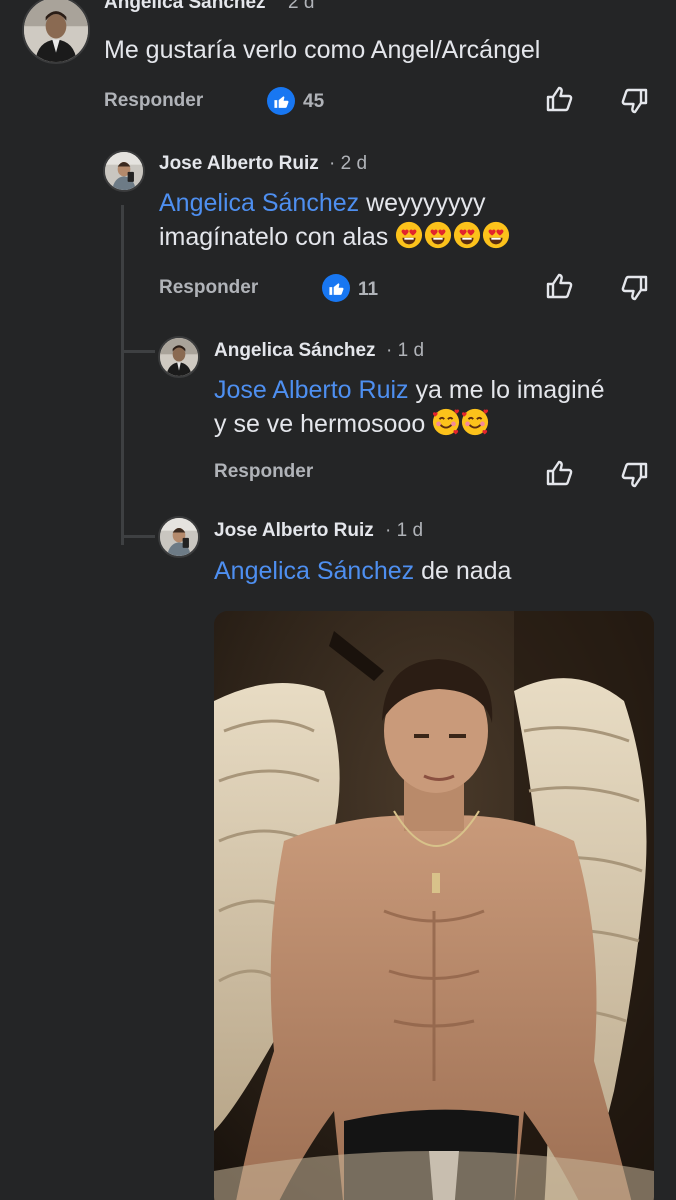 Image resolution: width=676 pixels, height=1200 pixels. I want to click on comment-text-part: ya me lo imaginé, so click(506, 390).